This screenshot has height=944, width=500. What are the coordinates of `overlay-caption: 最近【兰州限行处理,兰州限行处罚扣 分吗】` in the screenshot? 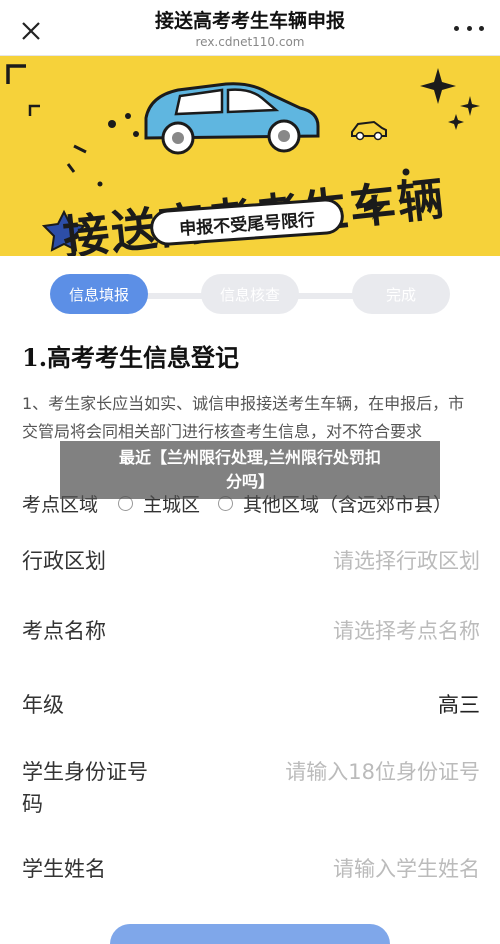 It's located at (250, 470).